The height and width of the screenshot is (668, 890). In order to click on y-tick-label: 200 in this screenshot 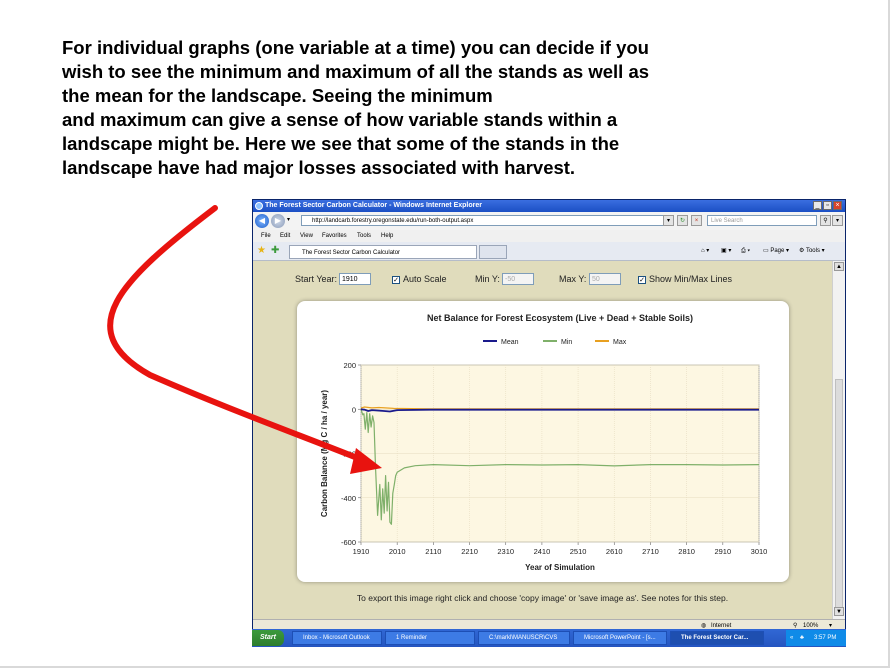, I will do `click(349, 365)`.